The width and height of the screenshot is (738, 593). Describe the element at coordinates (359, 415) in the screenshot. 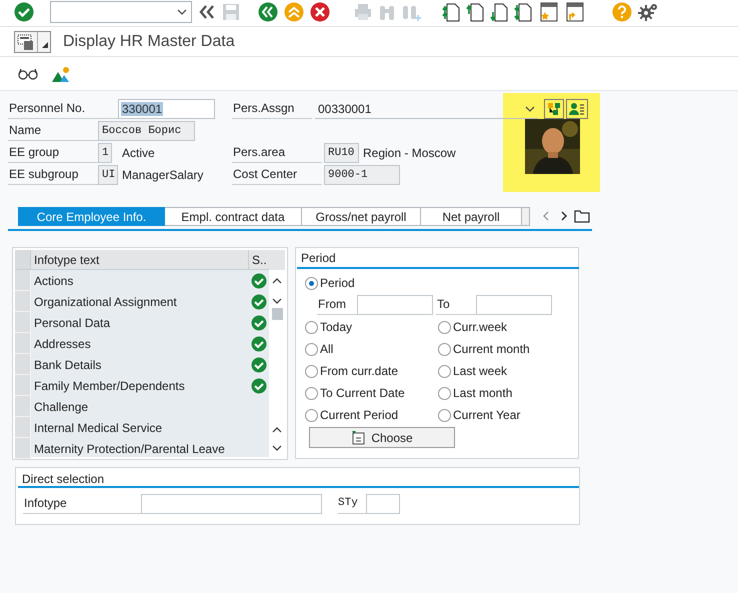

I see `radio-label: Current Period` at that location.